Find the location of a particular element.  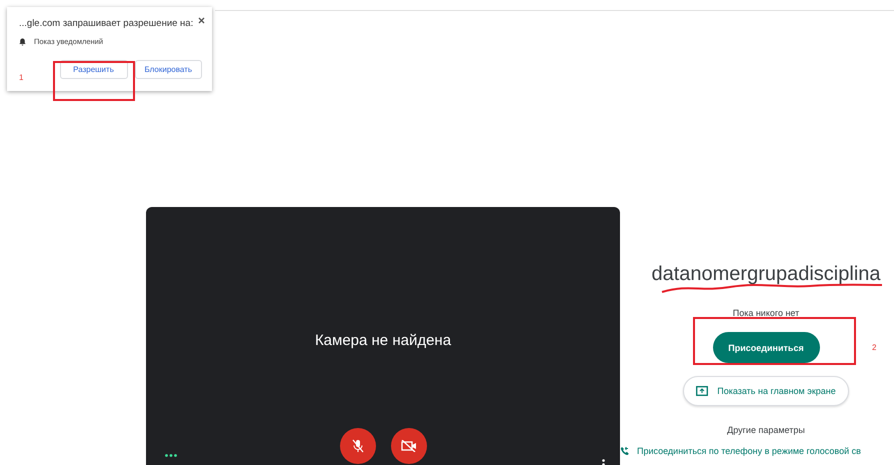

meeting-title: datanomergrupadisciplina is located at coordinates (766, 274).